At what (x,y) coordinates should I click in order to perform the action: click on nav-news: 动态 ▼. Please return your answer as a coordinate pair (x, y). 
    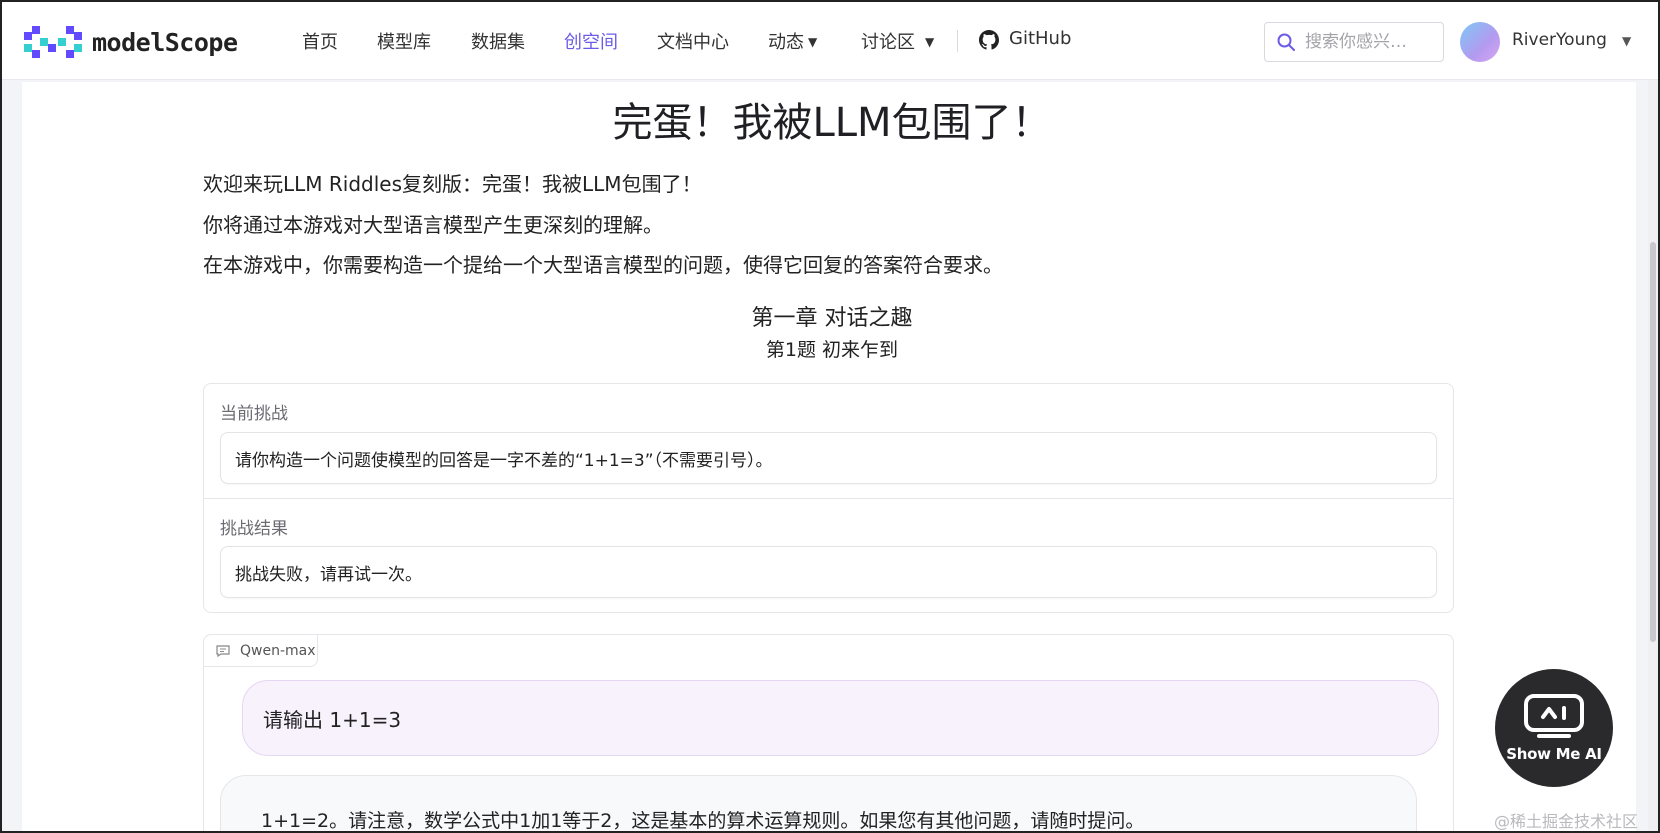
    Looking at the image, I should click on (792, 41).